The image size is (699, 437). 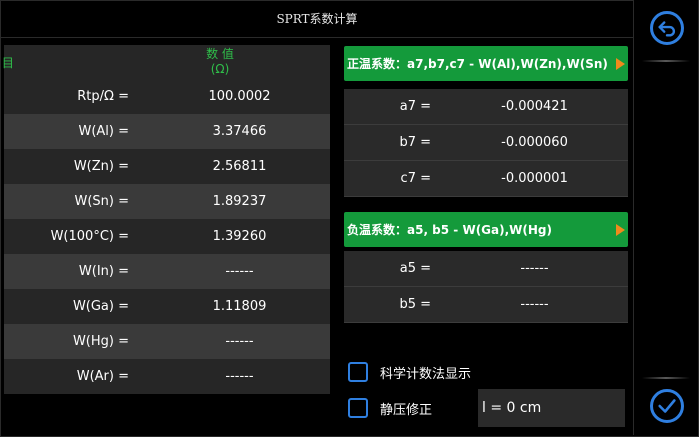 What do you see at coordinates (486, 305) in the screenshot?
I see `coef-row-b5: b5 = ------` at bounding box center [486, 305].